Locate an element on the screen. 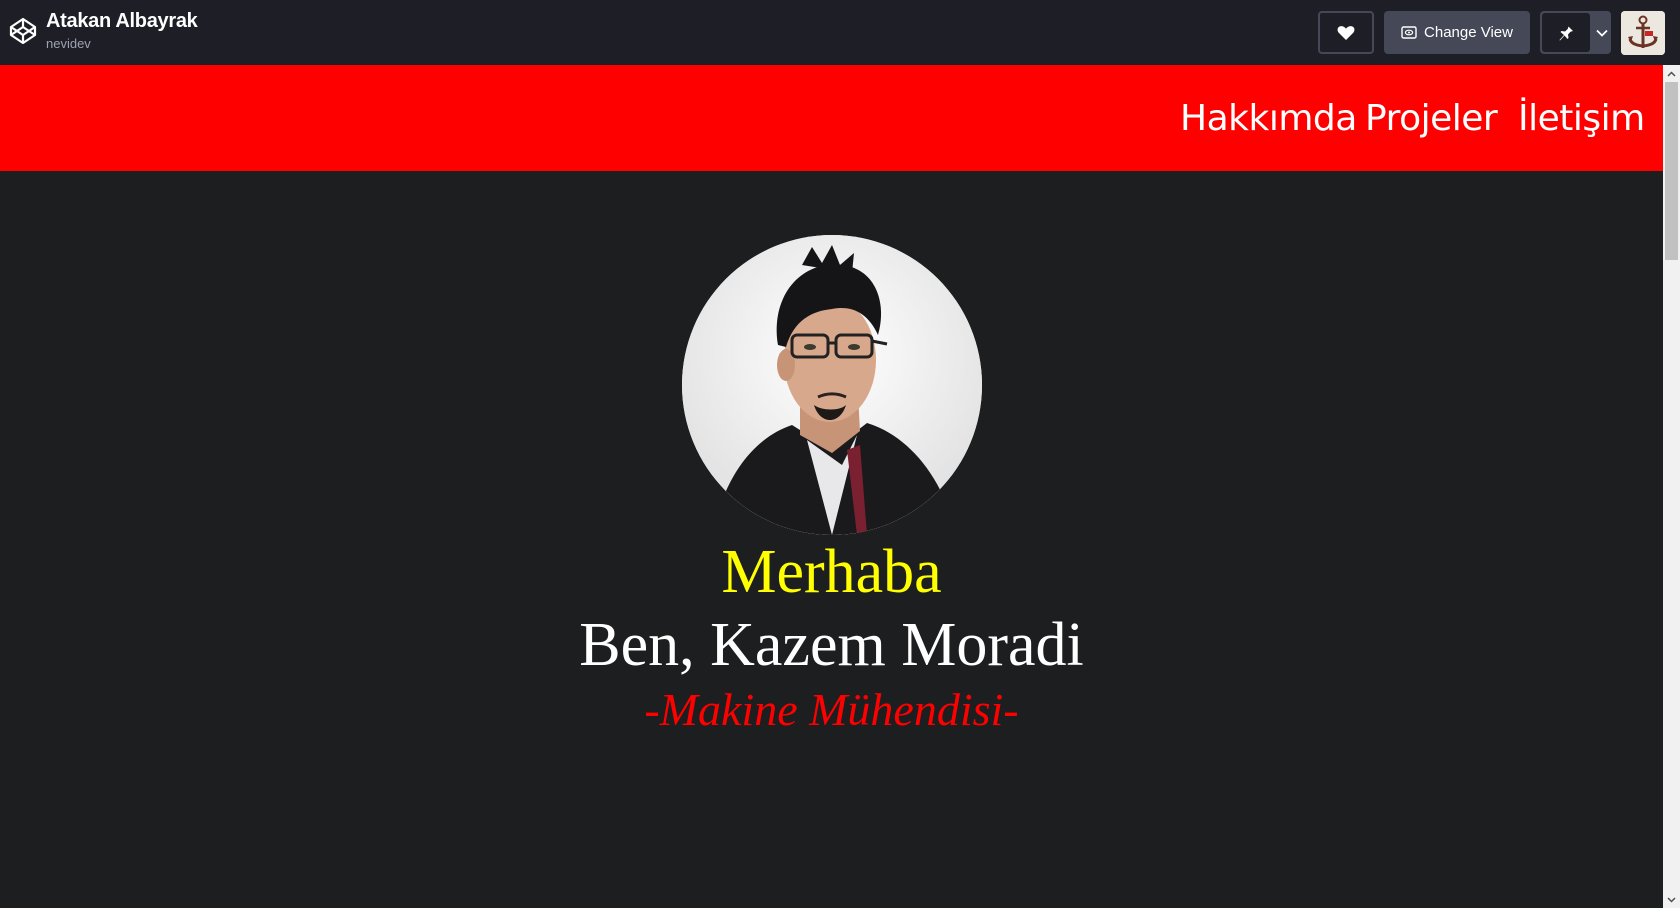 The height and width of the screenshot is (908, 1680). anchor-avatar-icon is located at coordinates (1643, 33).